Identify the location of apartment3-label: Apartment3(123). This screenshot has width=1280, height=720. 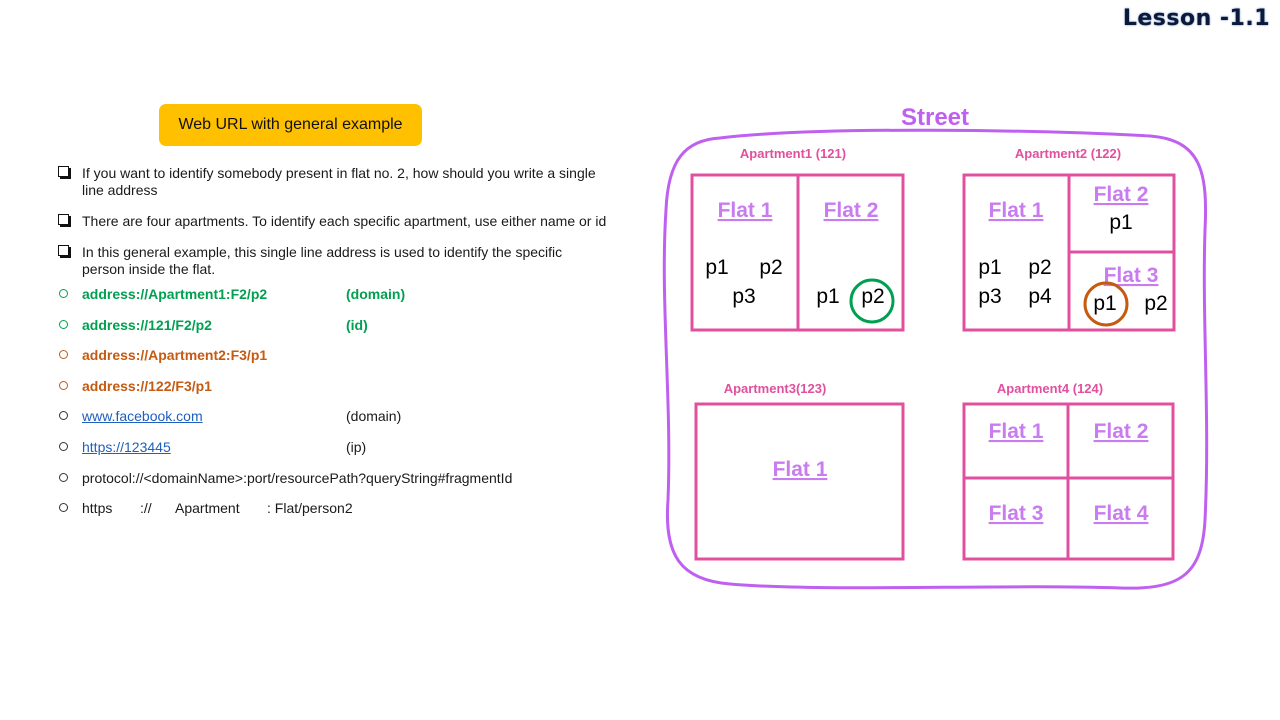
(775, 388).